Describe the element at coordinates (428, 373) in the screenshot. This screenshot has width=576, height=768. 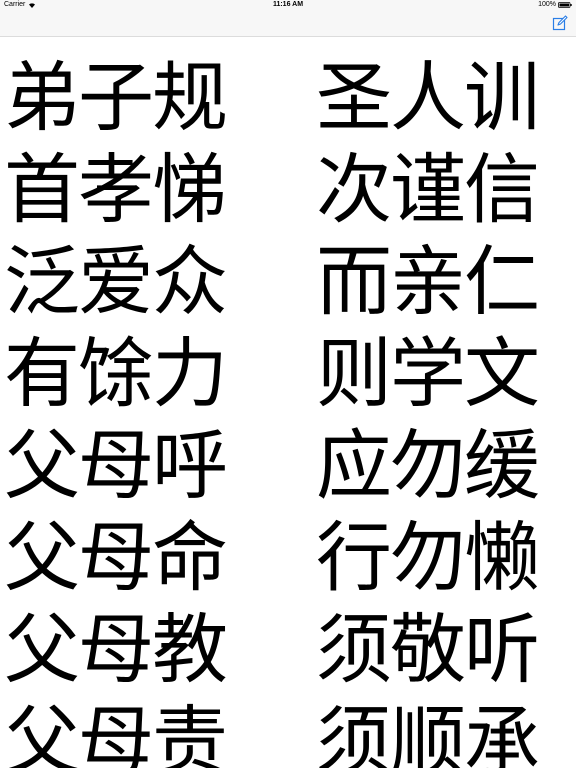
I see `verse-right-text: 则学文` at that location.